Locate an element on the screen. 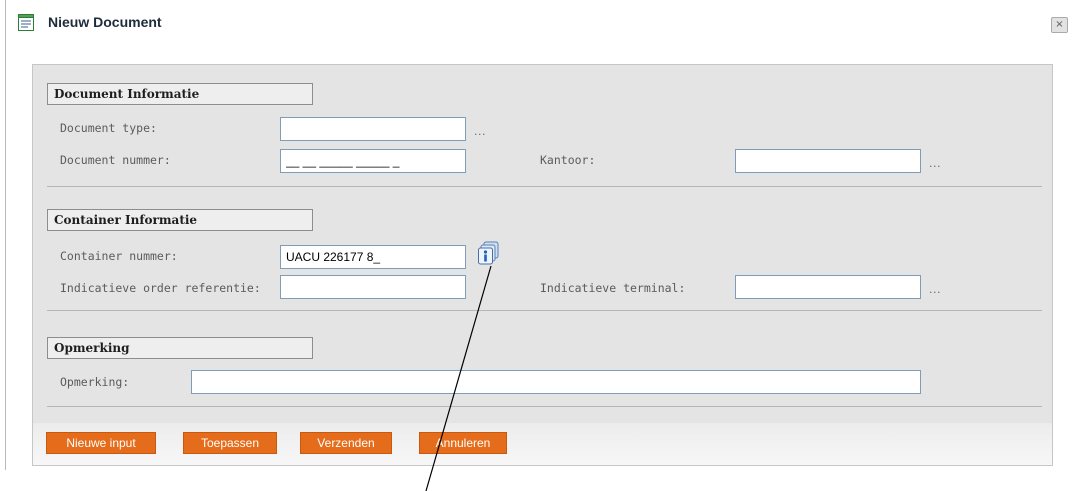 This screenshot has width=1074, height=491. annotation-pointer-line is located at coordinates (458, 378).